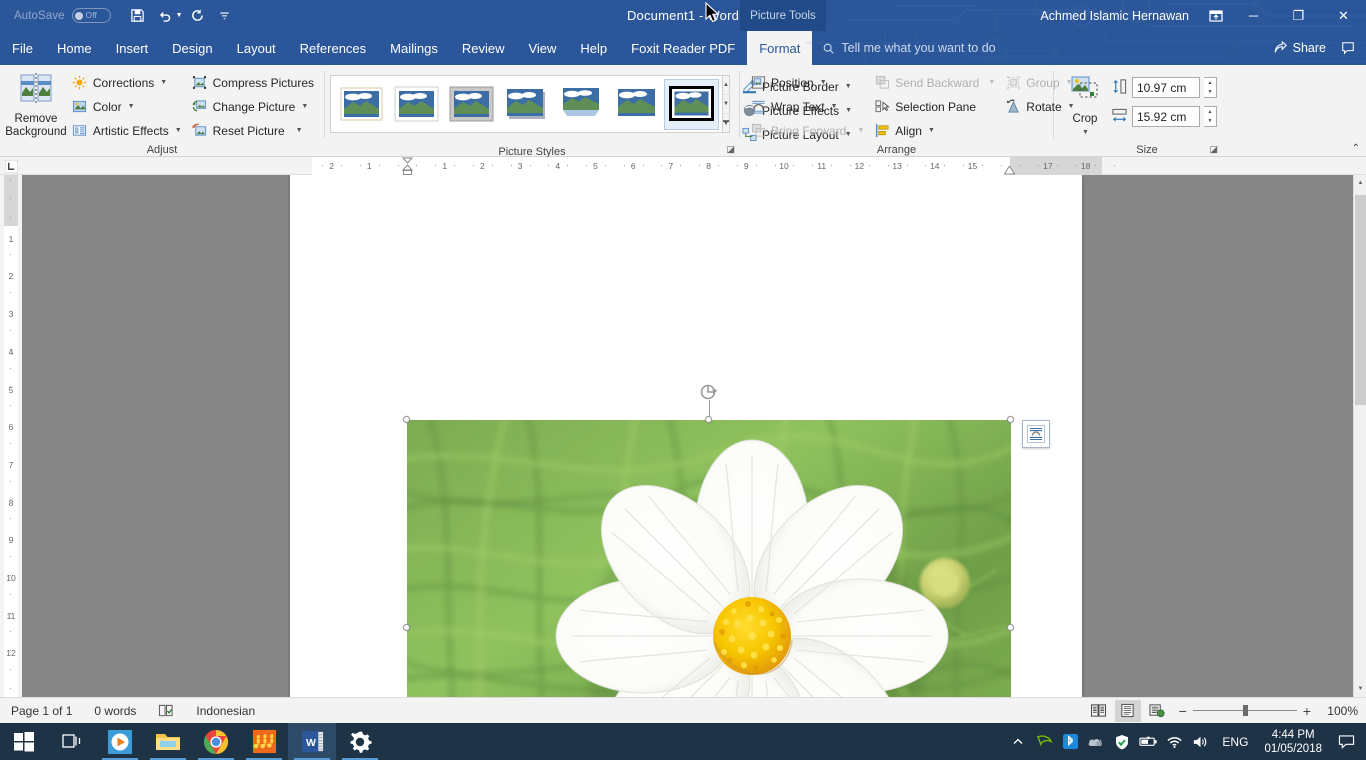 This screenshot has height=768, width=1366. I want to click on picture-styles-gallery, so click(526, 104).